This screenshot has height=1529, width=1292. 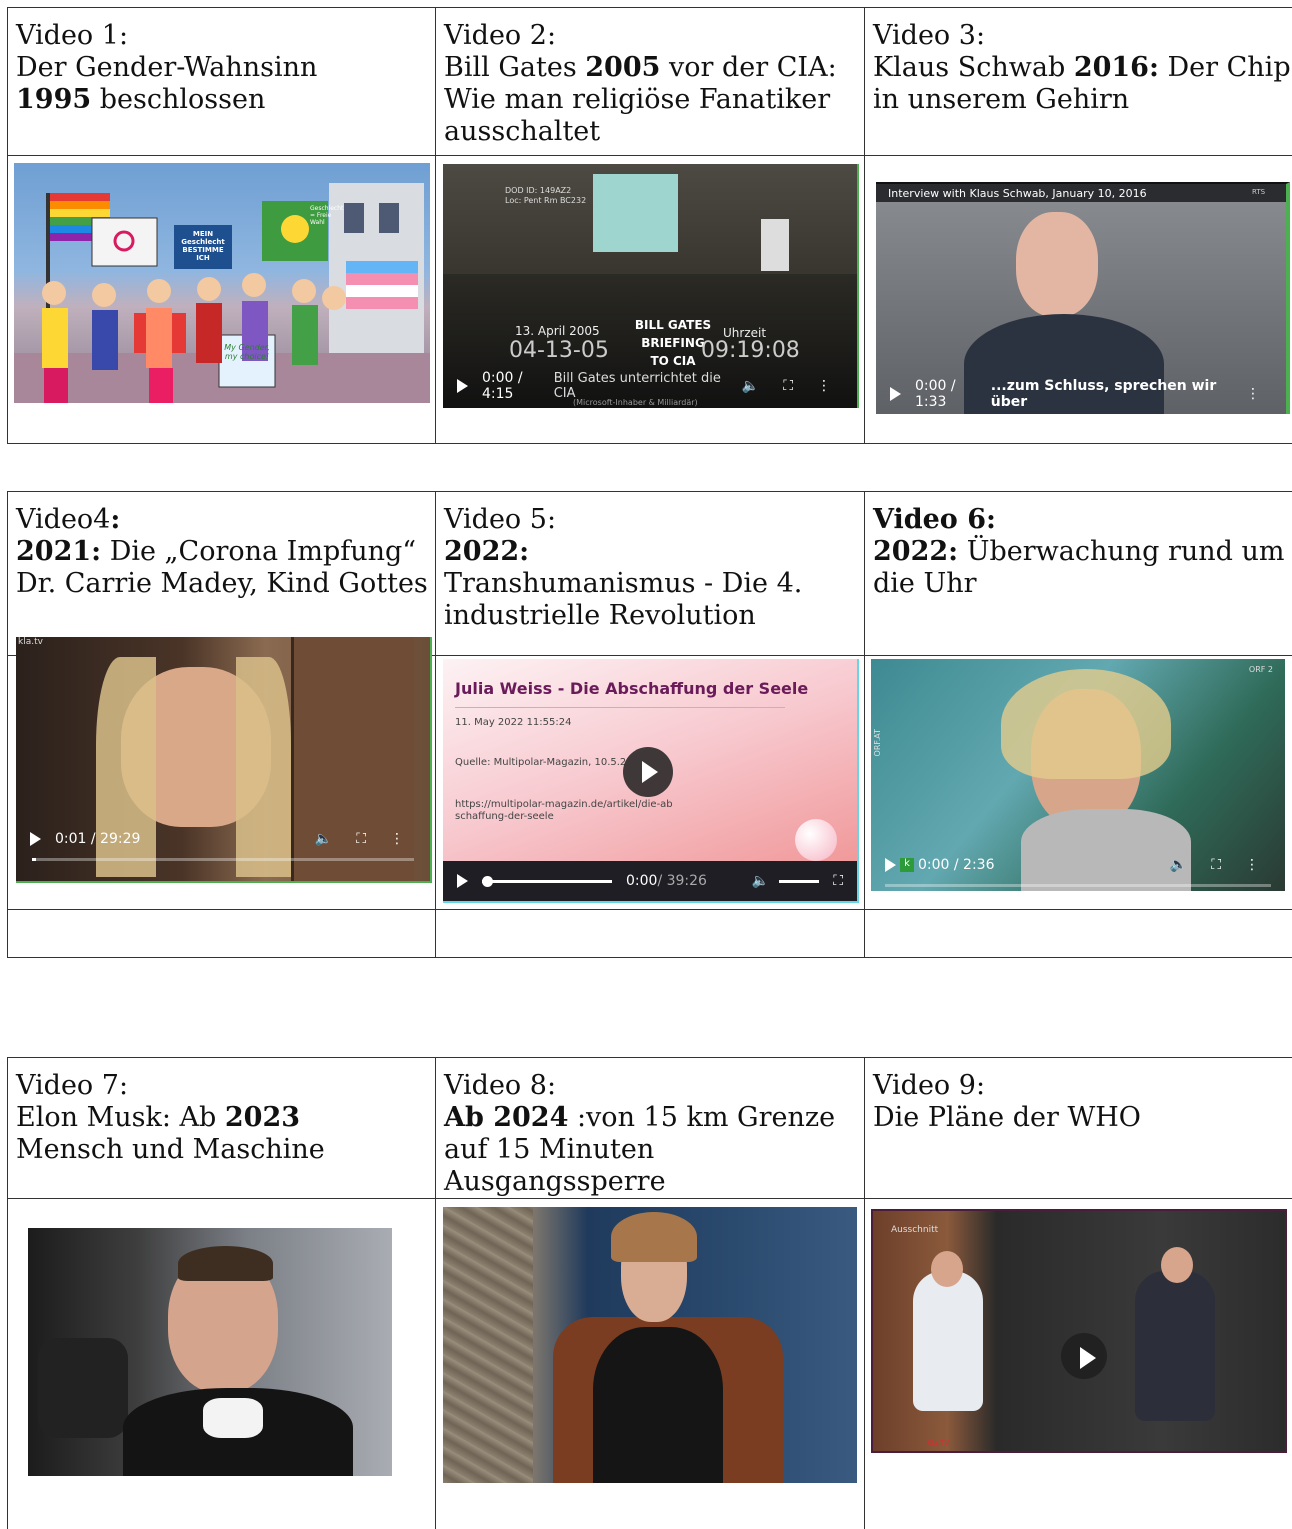 What do you see at coordinates (97, 839) in the screenshot?
I see `video-4-time: 0:01 / 29:29` at bounding box center [97, 839].